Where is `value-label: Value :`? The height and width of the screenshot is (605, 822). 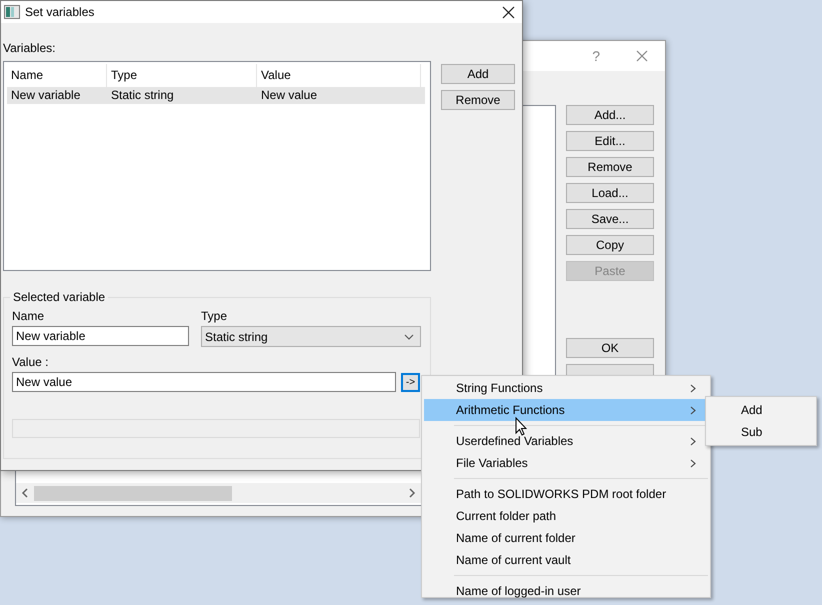 value-label: Value : is located at coordinates (31, 362).